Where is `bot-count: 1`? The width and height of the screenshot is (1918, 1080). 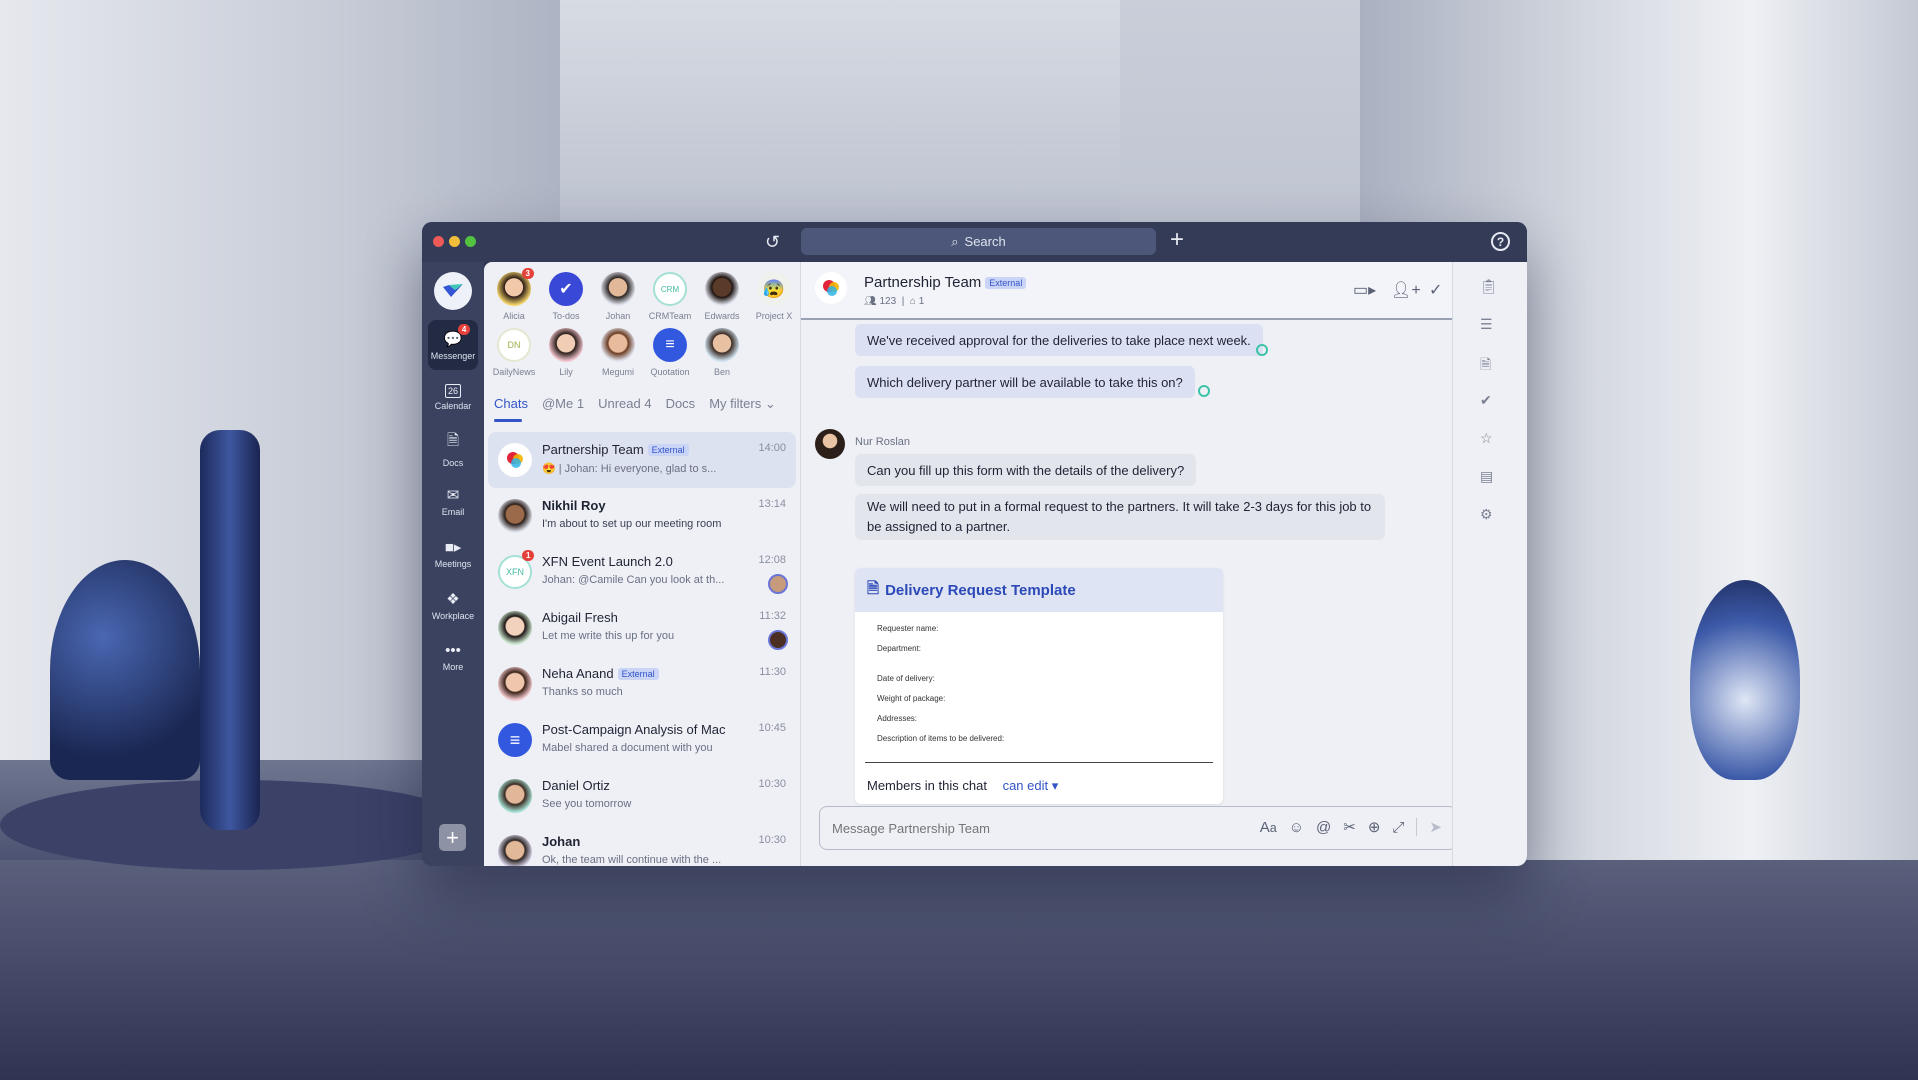 bot-count: 1 is located at coordinates (922, 301).